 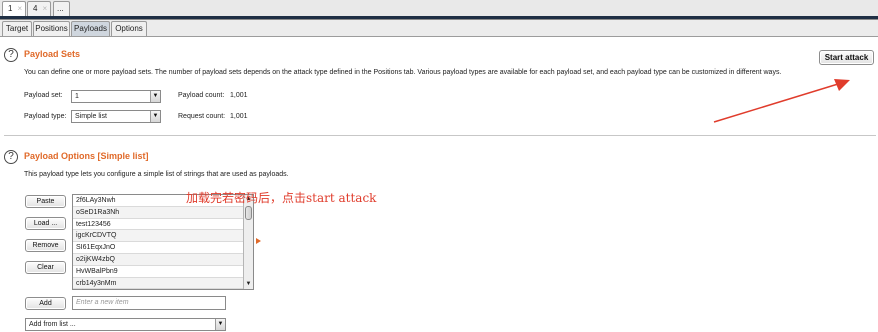 What do you see at coordinates (17, 28) in the screenshot?
I see `tab-target: Target` at bounding box center [17, 28].